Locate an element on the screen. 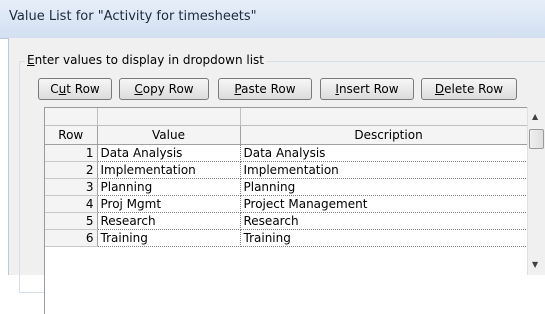 The width and height of the screenshot is (545, 314). window-title: Value List for "Activity for timesheets" is located at coordinates (133, 16).